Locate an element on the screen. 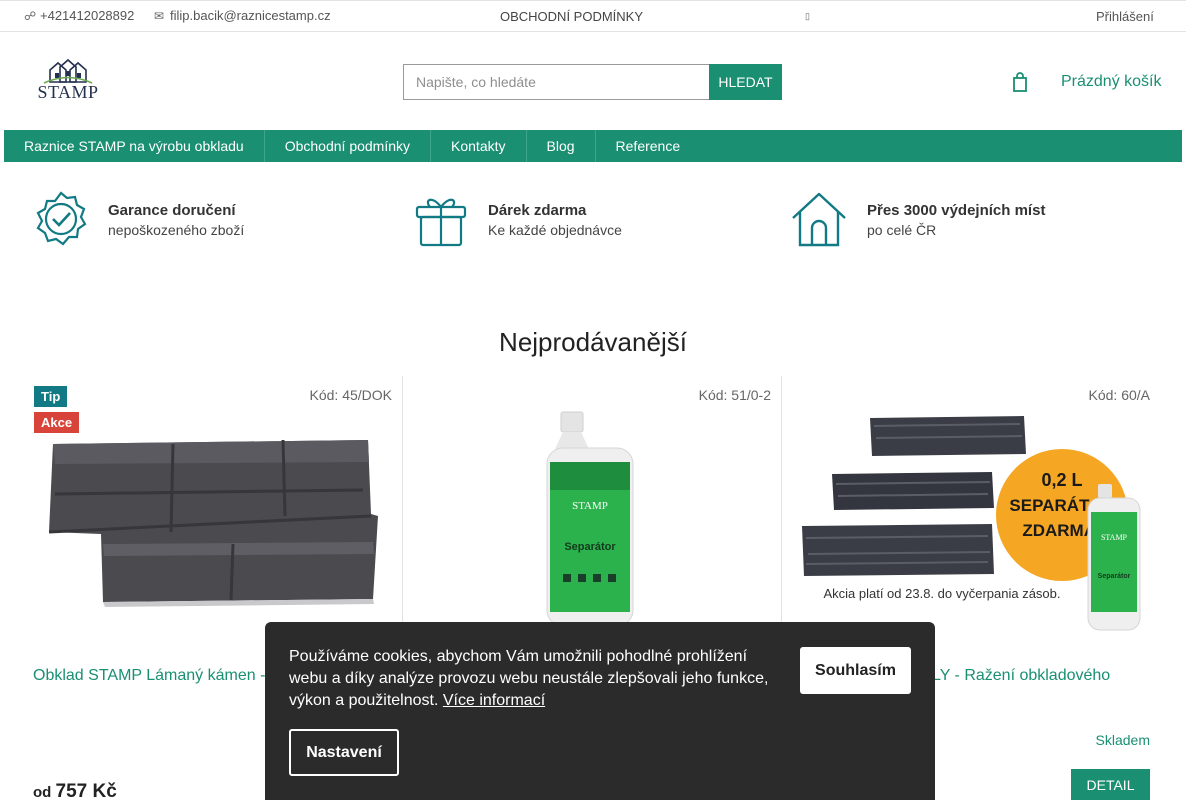 This screenshot has width=1200, height=800. product-image is located at coordinates (212, 521).